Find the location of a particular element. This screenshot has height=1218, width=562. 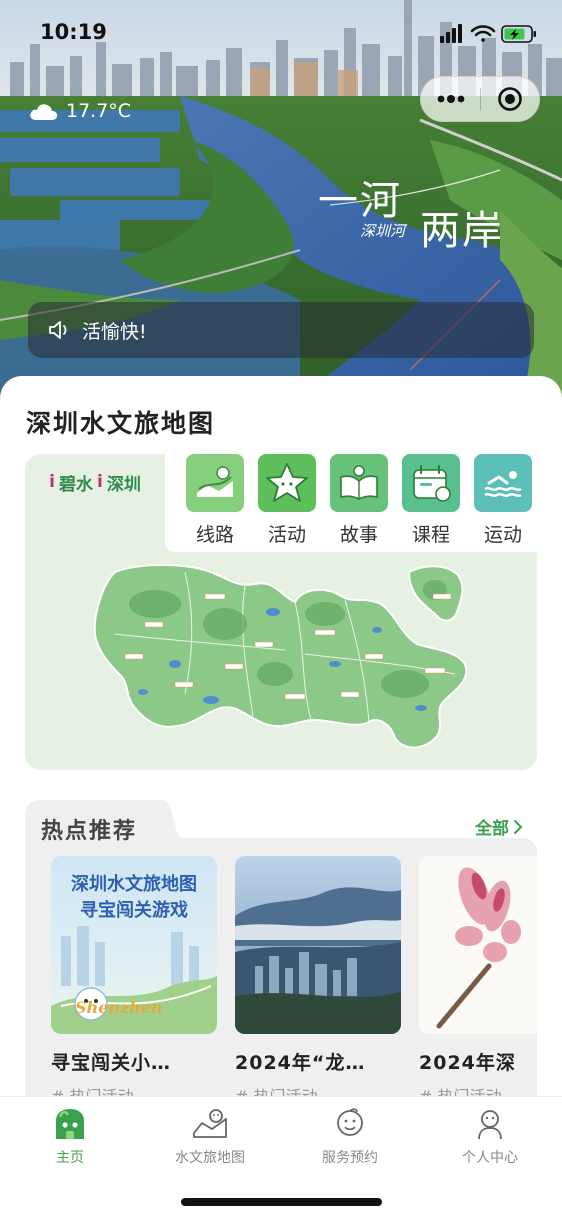

category-course: 课程 is located at coordinates (431, 500).